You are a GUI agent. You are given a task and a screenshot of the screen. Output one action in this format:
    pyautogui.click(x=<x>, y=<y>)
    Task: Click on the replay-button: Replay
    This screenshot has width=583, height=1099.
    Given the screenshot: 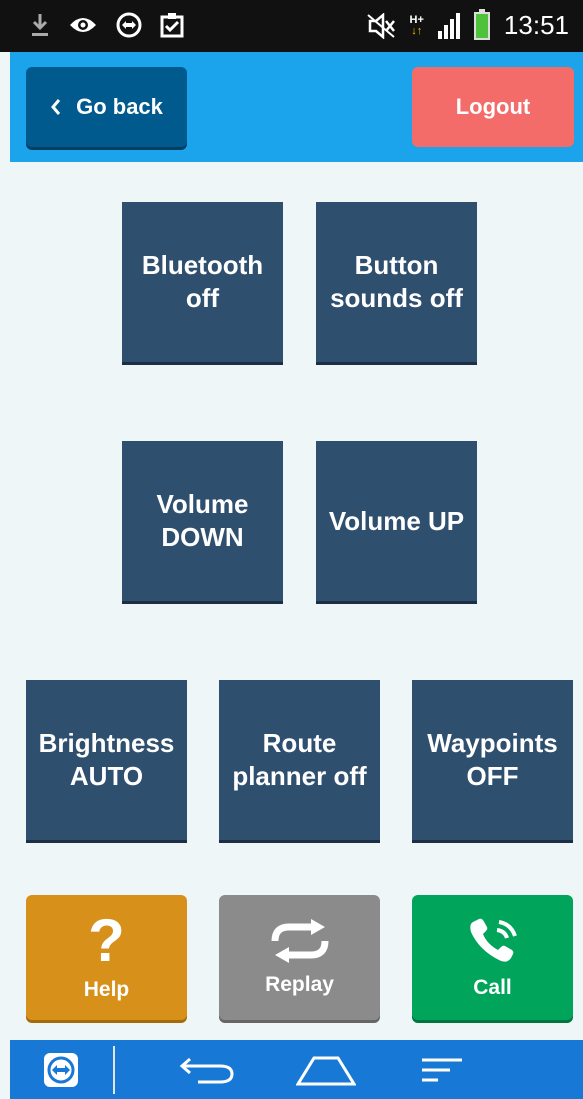 What is the action you would take?
    pyautogui.click(x=299, y=957)
    